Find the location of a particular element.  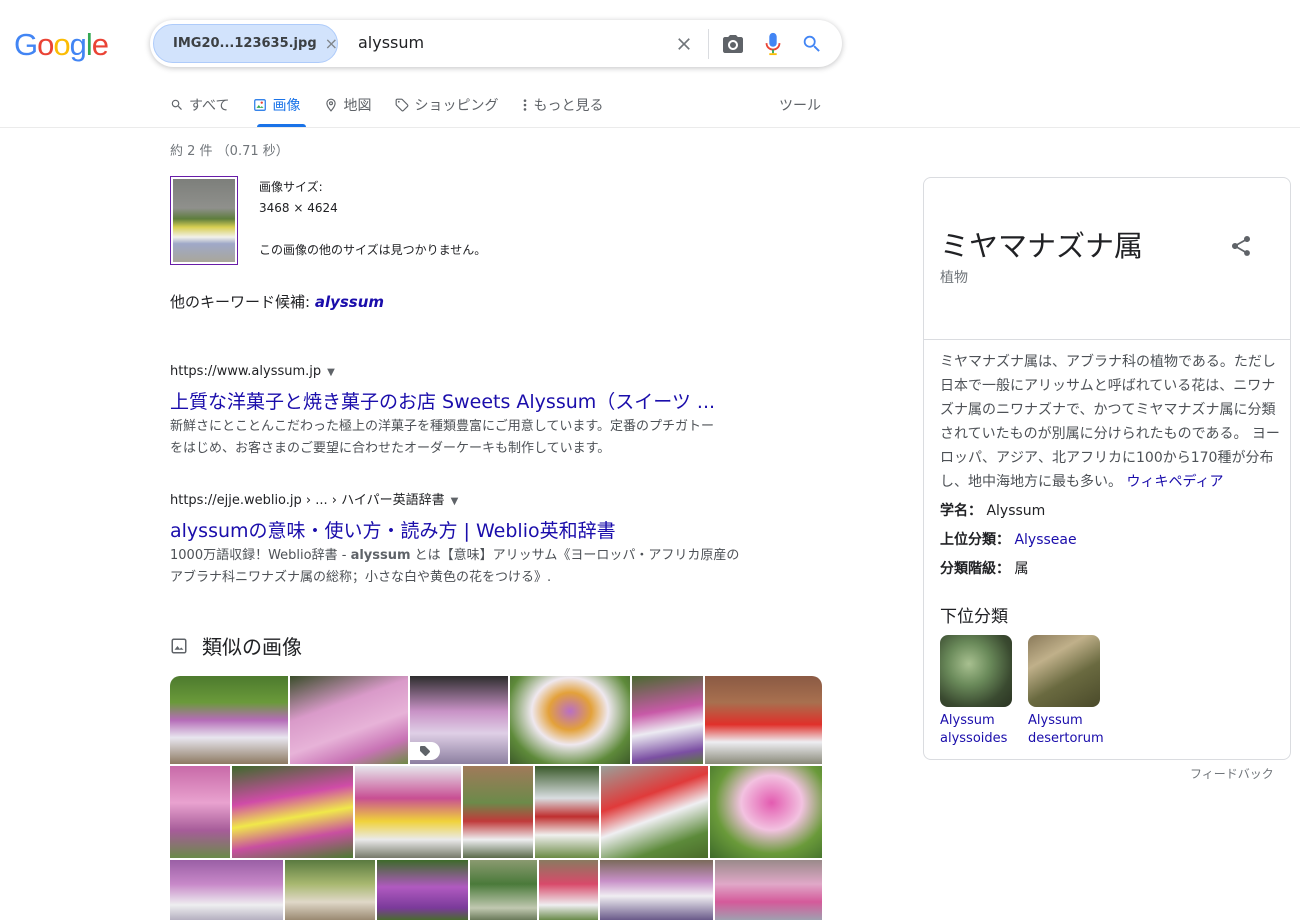

tab-shopping: ショッピング is located at coordinates (446, 105).